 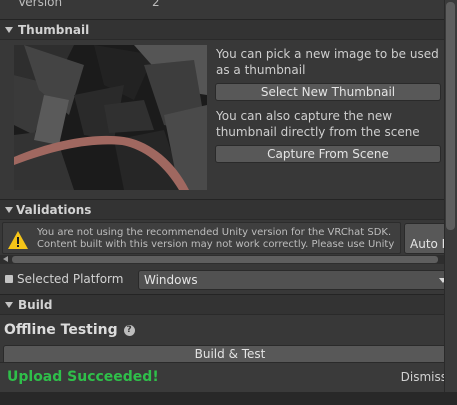 I want to click on build-section-header: Build, so click(x=222, y=304).